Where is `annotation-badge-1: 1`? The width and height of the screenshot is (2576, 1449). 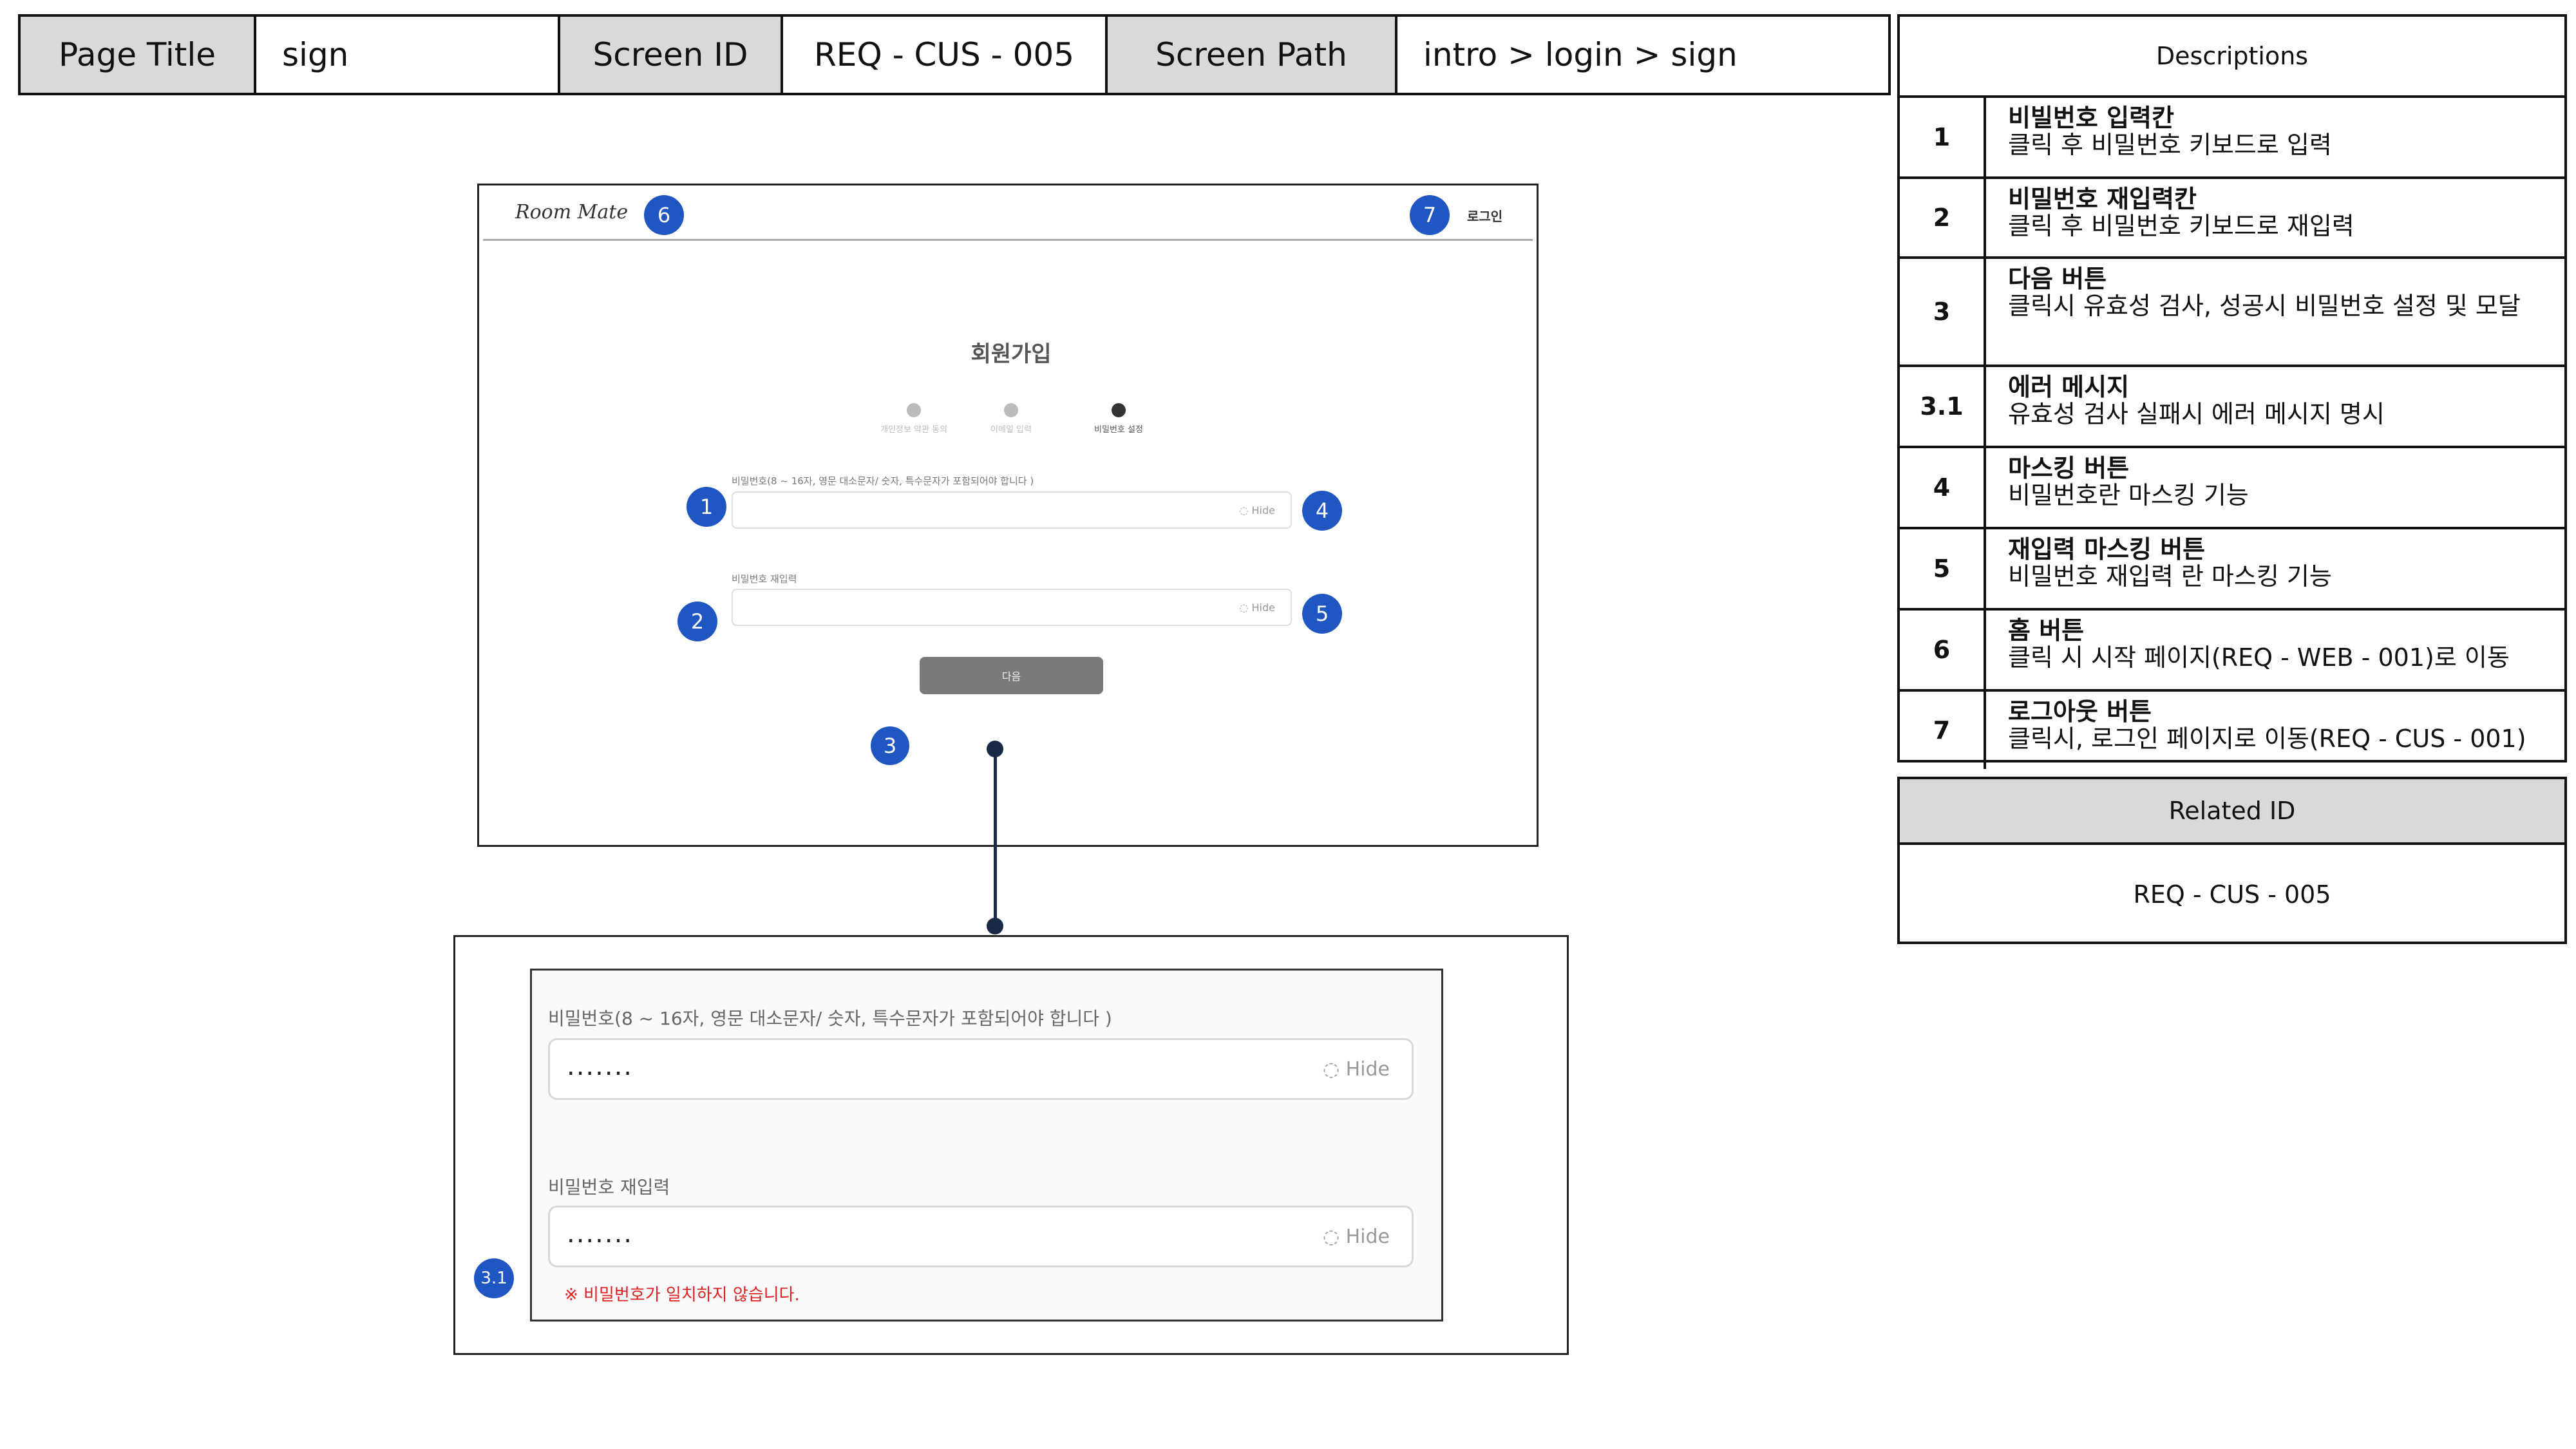 annotation-badge-1: 1 is located at coordinates (707, 507).